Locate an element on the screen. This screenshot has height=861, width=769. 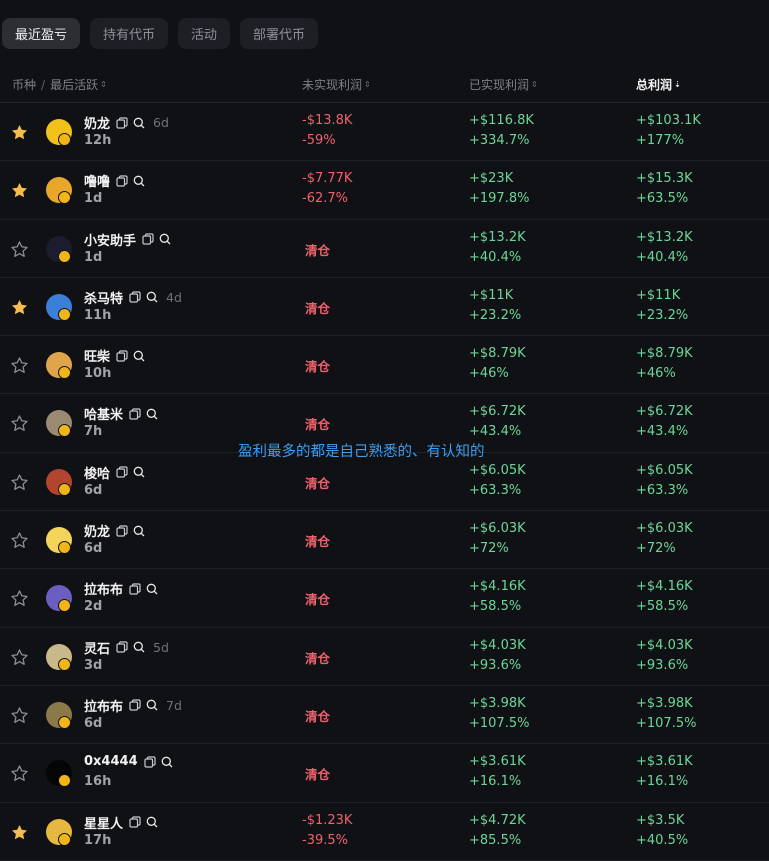
header-total: 总利润 ⇣ is located at coordinates (658, 84).